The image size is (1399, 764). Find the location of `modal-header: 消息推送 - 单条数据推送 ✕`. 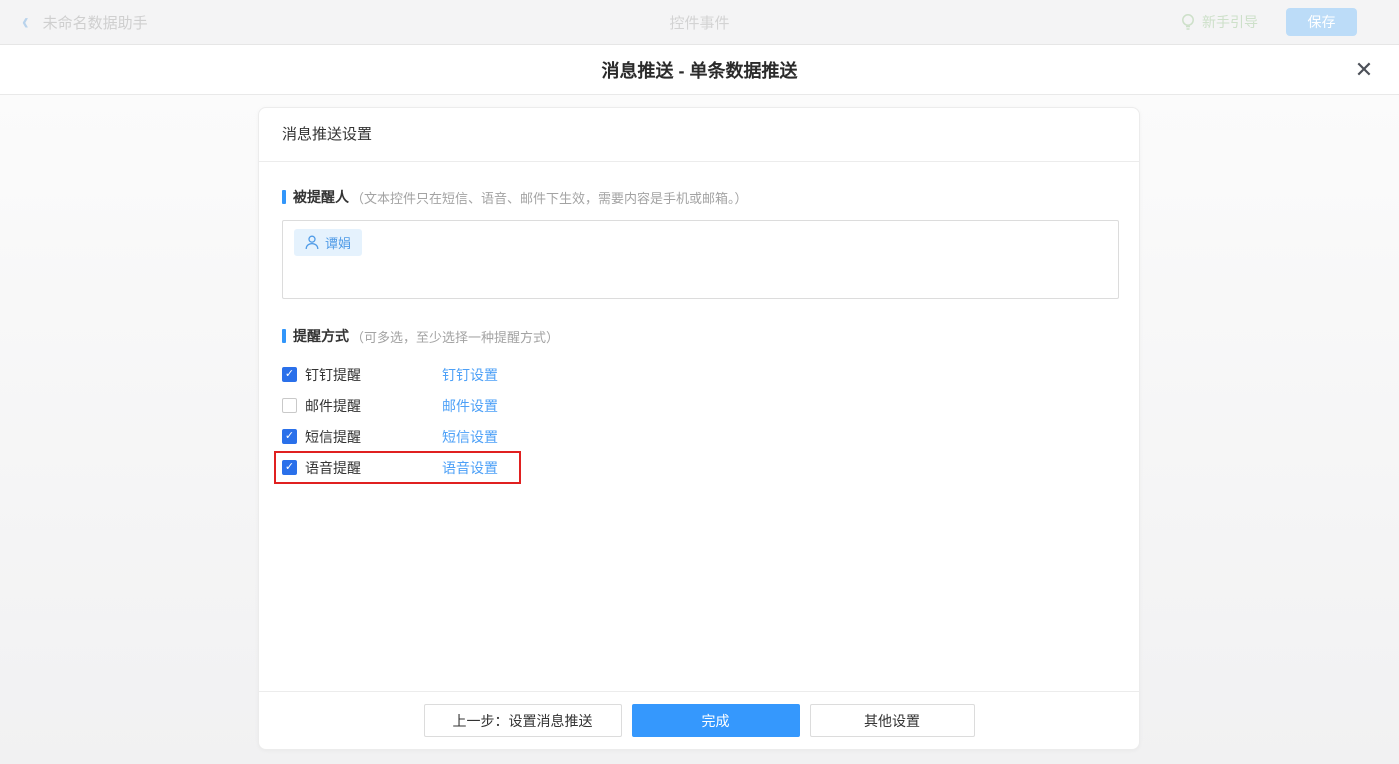

modal-header: 消息推送 - 单条数据推送 ✕ is located at coordinates (699, 70).